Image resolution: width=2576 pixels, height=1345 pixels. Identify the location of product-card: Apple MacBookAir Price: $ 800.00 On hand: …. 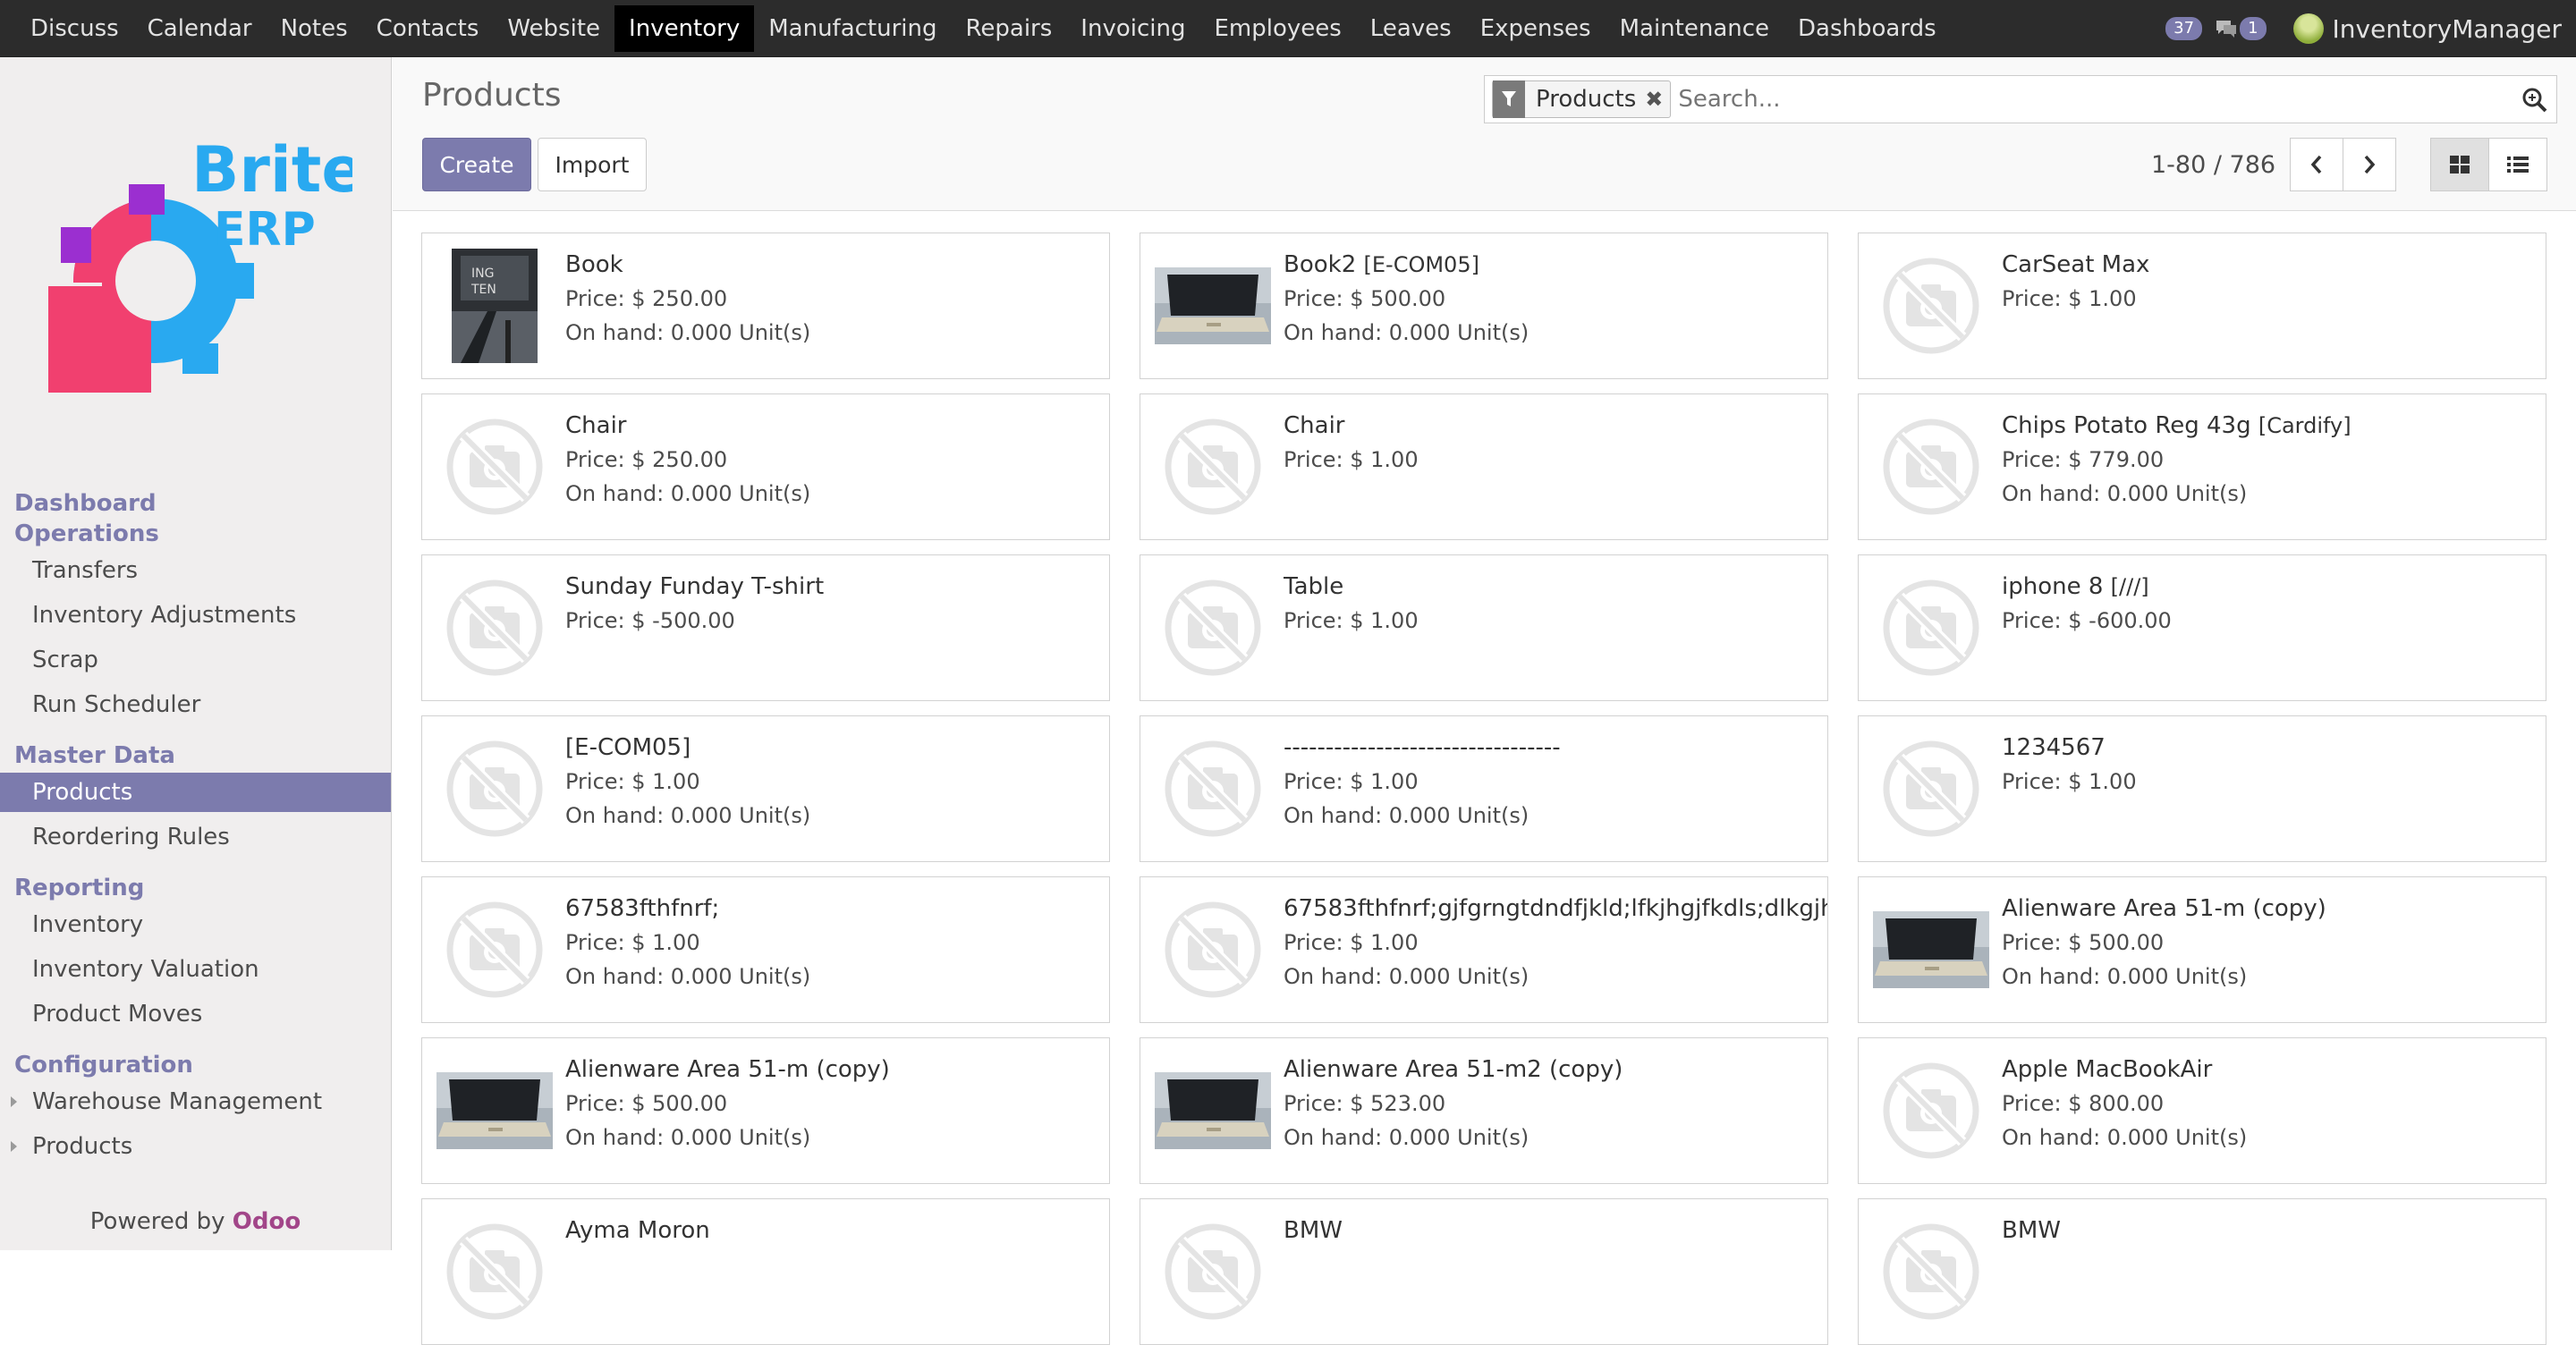
(2202, 1110).